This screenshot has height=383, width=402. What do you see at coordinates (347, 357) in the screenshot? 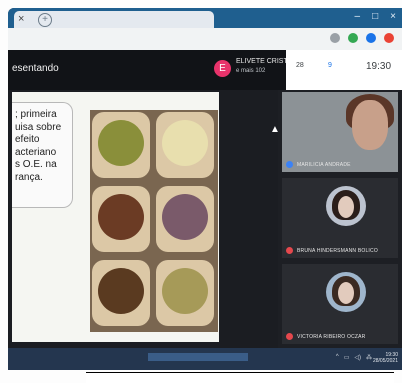
I see `tray-battery-icon: ▭` at bounding box center [347, 357].